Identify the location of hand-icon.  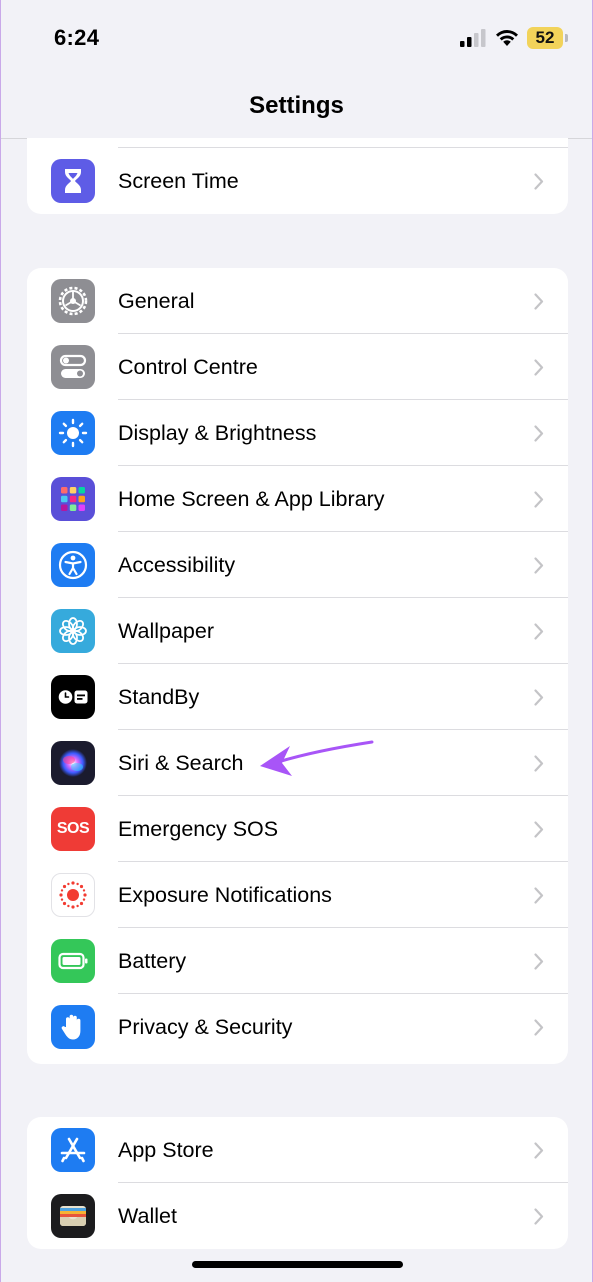
(73, 1027).